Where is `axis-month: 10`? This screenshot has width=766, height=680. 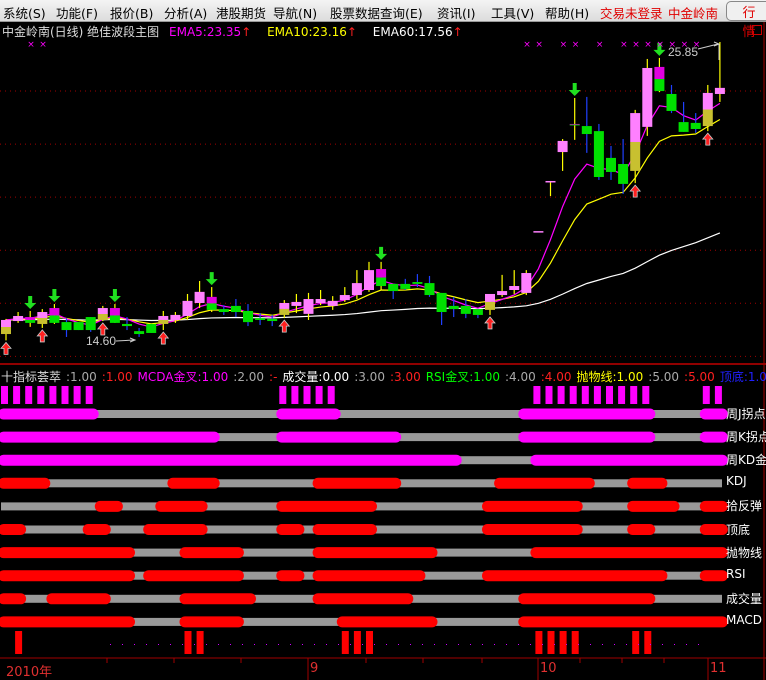 axis-month: 10 is located at coordinates (548, 668).